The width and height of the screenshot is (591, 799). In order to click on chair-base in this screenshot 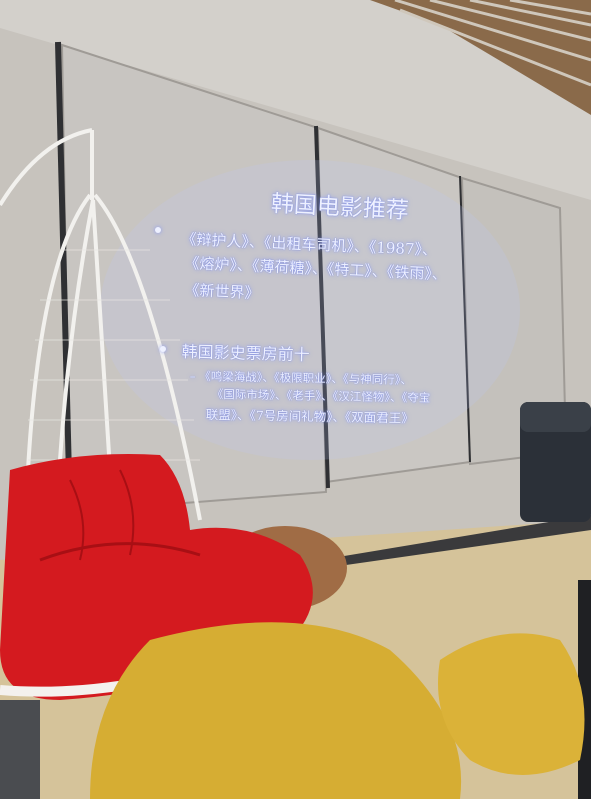, I will do `click(20, 749)`.